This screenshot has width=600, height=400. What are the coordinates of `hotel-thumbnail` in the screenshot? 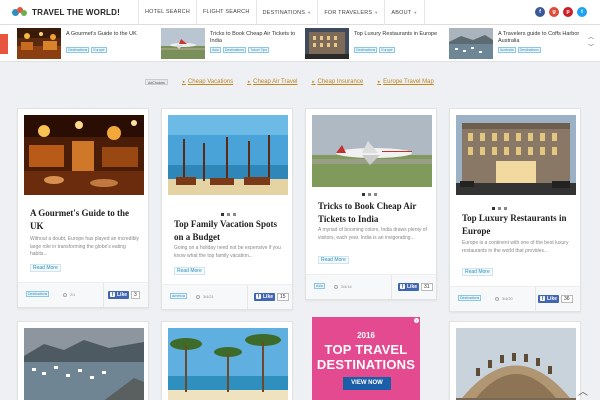 It's located at (327, 43).